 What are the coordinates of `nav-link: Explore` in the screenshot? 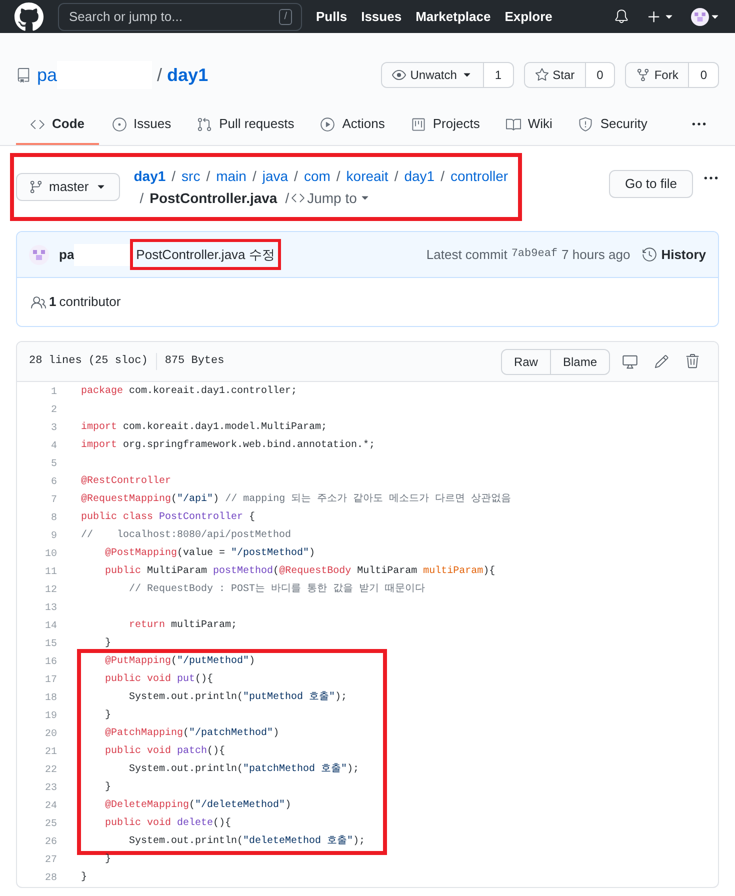 It's located at (528, 16).